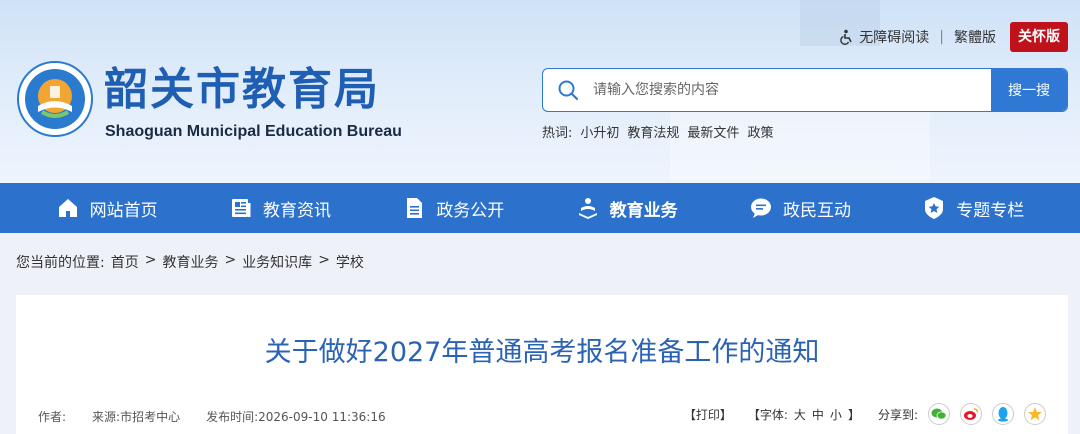 Image resolution: width=1080 pixels, height=434 pixels. I want to click on weibo-share-icon, so click(971, 414).